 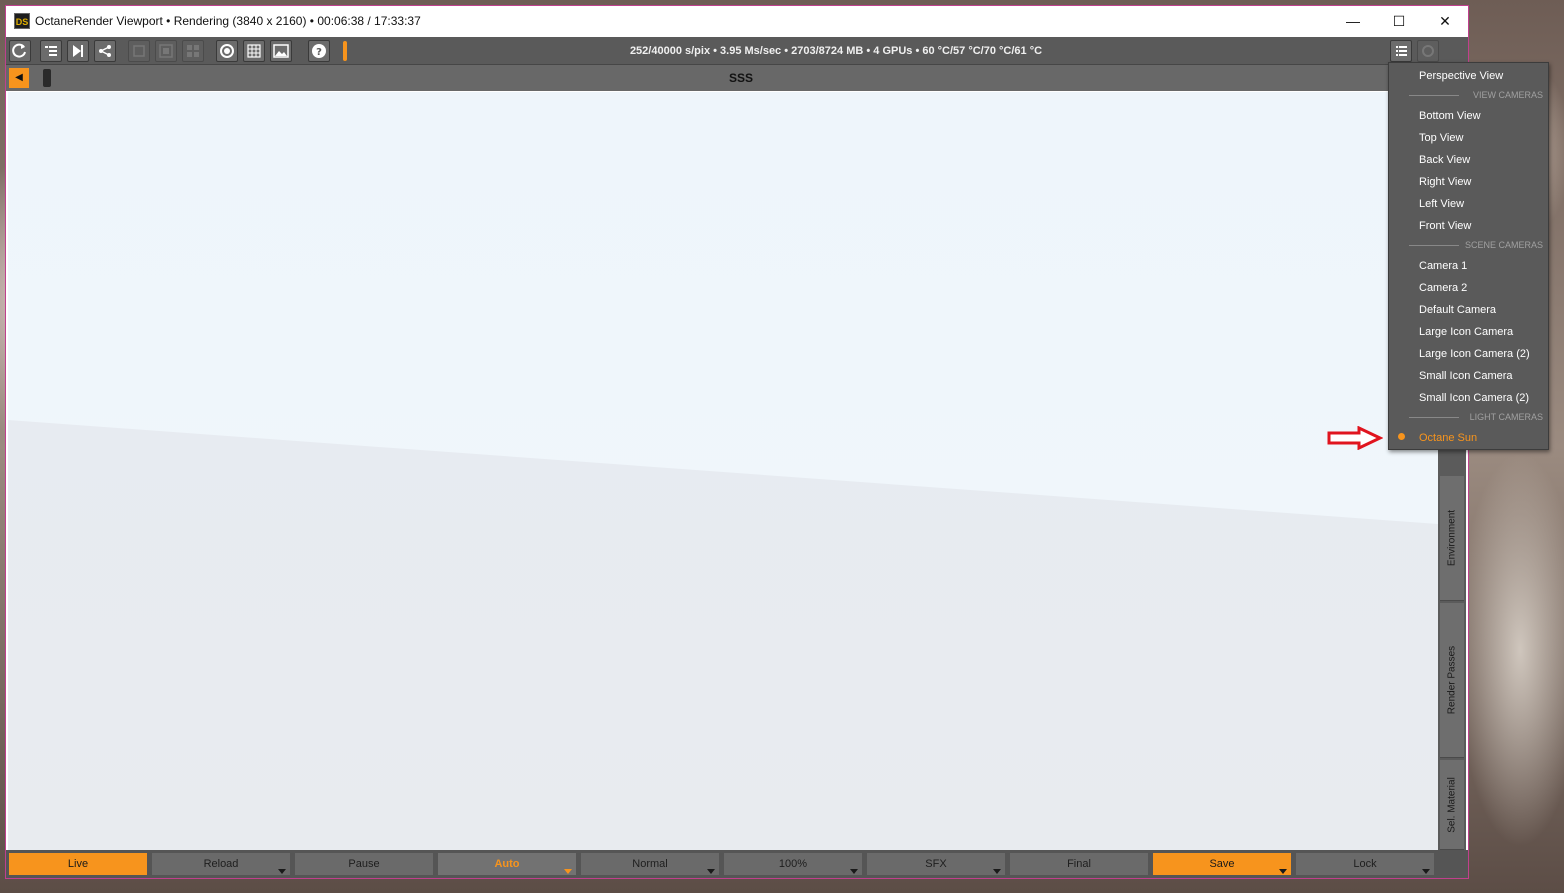 What do you see at coordinates (1503, 245) in the screenshot?
I see `menu-header-scene-cameras: SCENE CAMERAS` at bounding box center [1503, 245].